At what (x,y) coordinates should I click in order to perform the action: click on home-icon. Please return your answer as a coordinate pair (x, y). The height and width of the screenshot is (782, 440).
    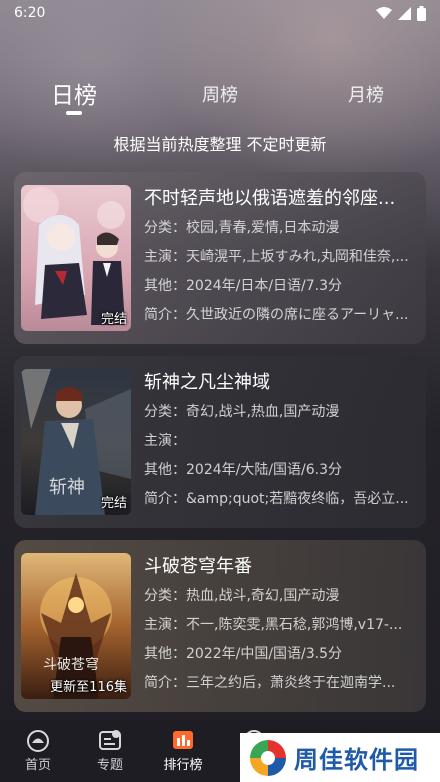
    Looking at the image, I should click on (38, 741).